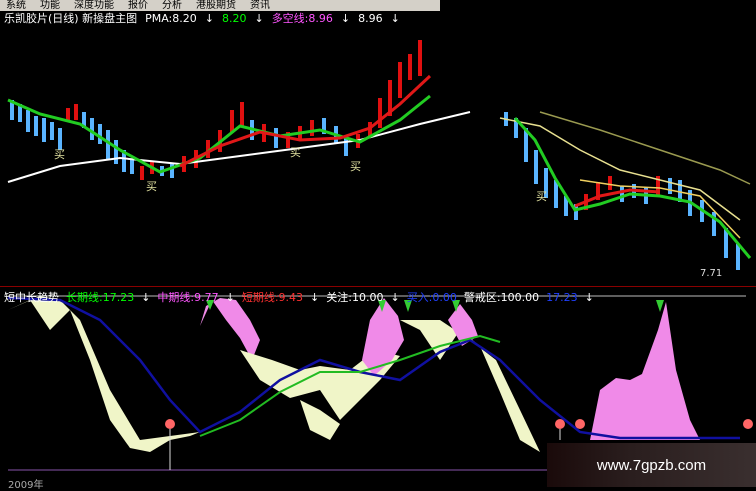 The height and width of the screenshot is (491, 756). Describe the element at coordinates (378, 286) in the screenshot. I see `panel-separator` at that location.